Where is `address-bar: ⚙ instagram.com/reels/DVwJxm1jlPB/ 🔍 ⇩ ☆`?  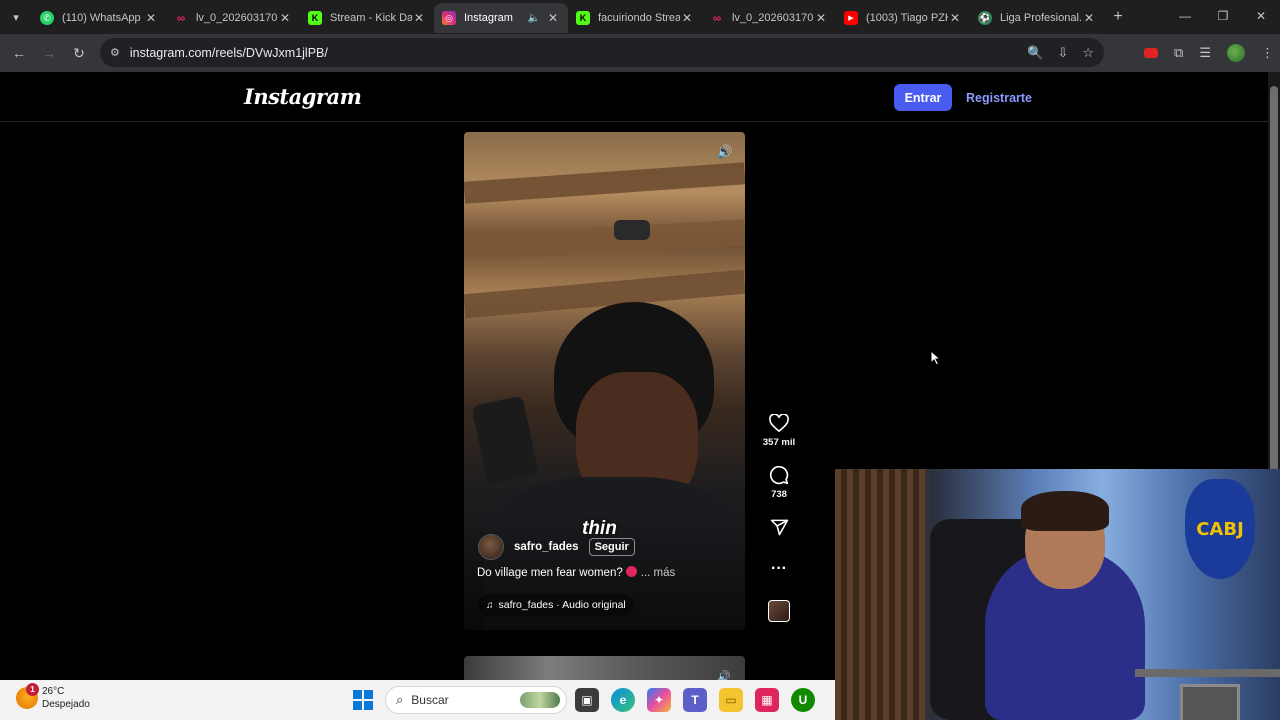 address-bar: ⚙ instagram.com/reels/DVwJxm1jlPB/ 🔍 ⇩ ☆ is located at coordinates (602, 52).